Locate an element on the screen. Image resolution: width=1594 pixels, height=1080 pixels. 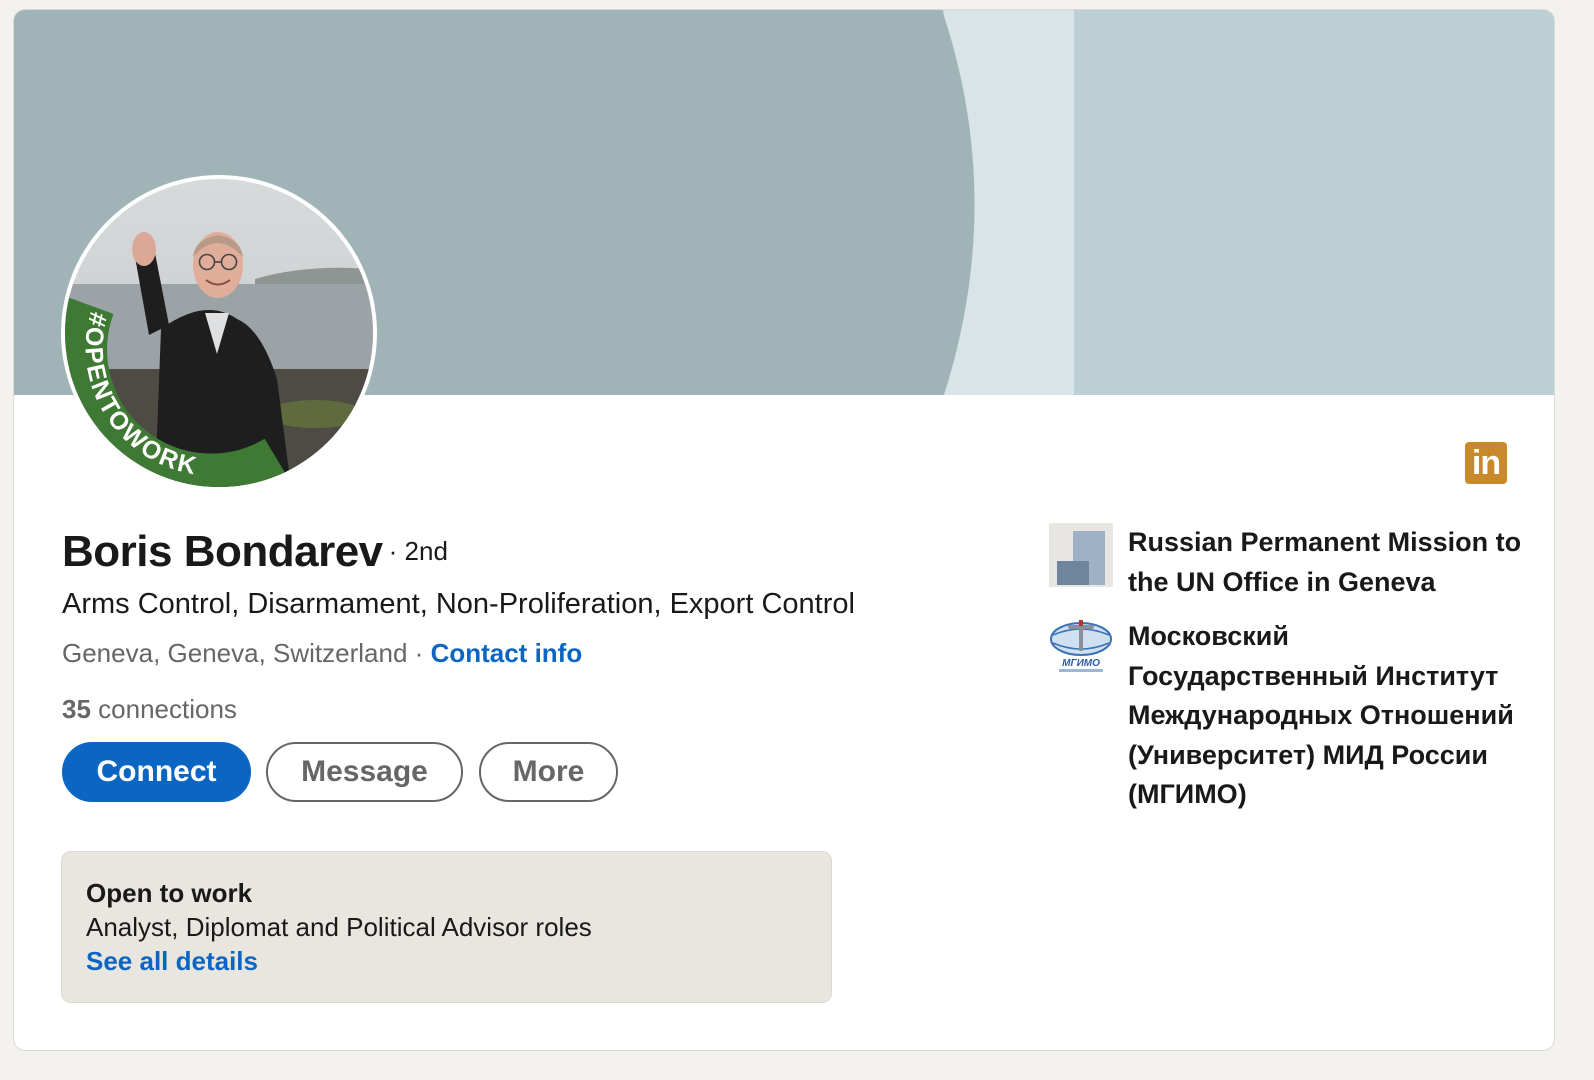
profile-location: Geneva, Geneva, Switzerland is located at coordinates (235, 653).